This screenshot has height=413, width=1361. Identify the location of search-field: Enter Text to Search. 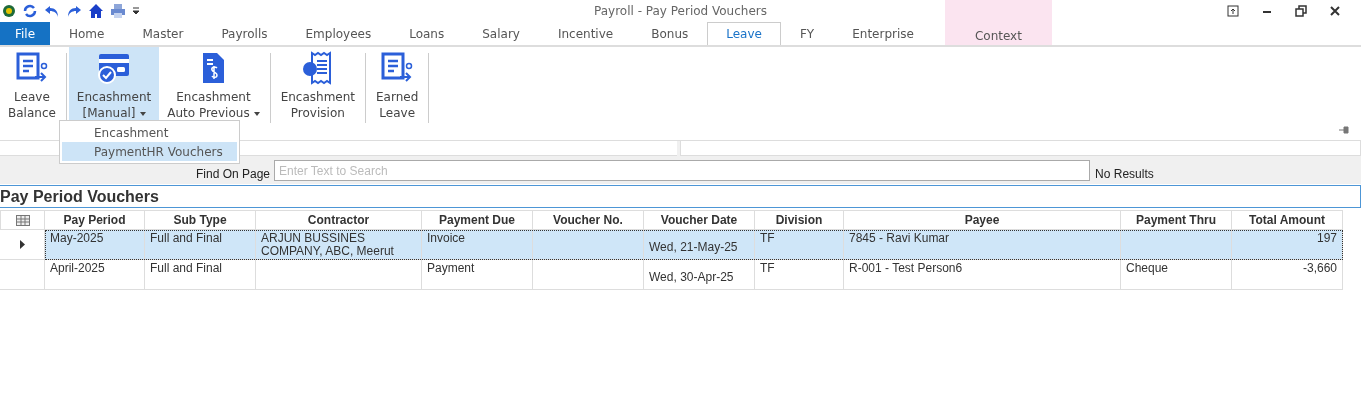
(682, 170).